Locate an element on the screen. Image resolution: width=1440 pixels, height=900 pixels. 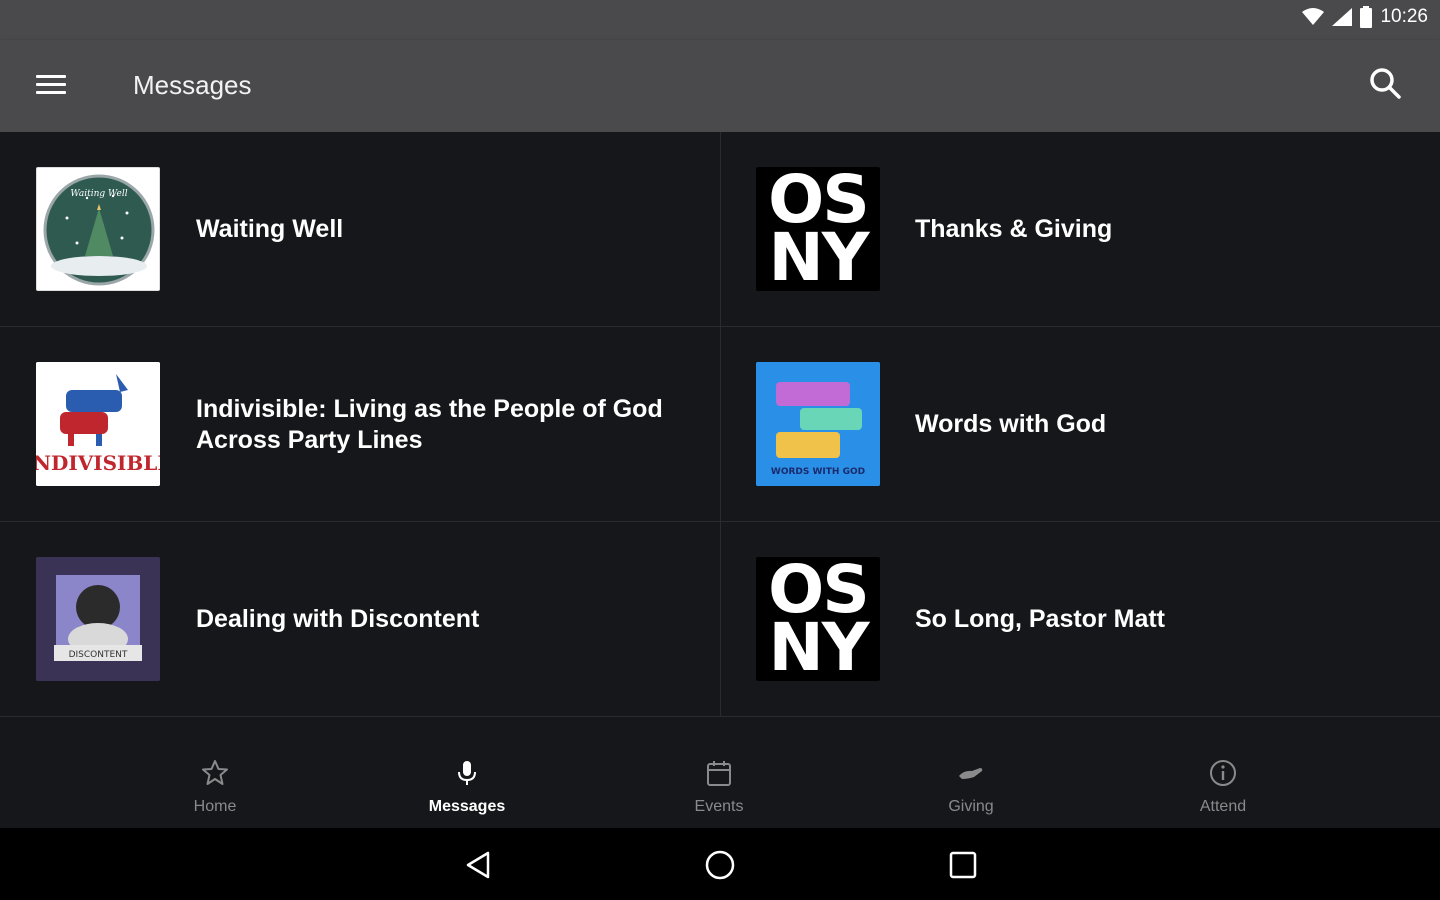
home-circle-icon is located at coordinates (720, 865).